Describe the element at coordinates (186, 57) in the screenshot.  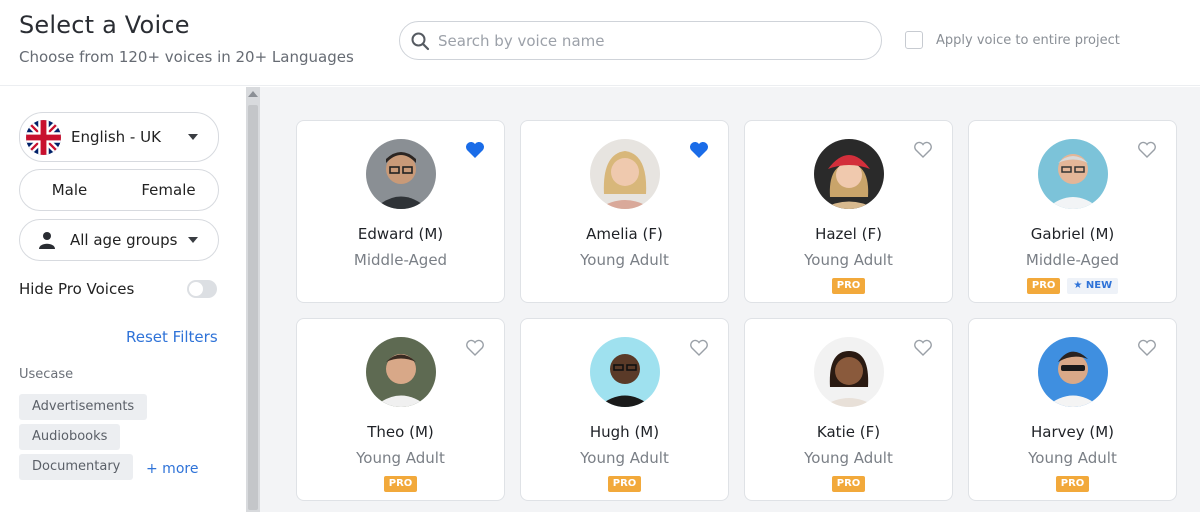
I see `page-subtitle: Choose from 120+ voices in 20+ Languages` at that location.